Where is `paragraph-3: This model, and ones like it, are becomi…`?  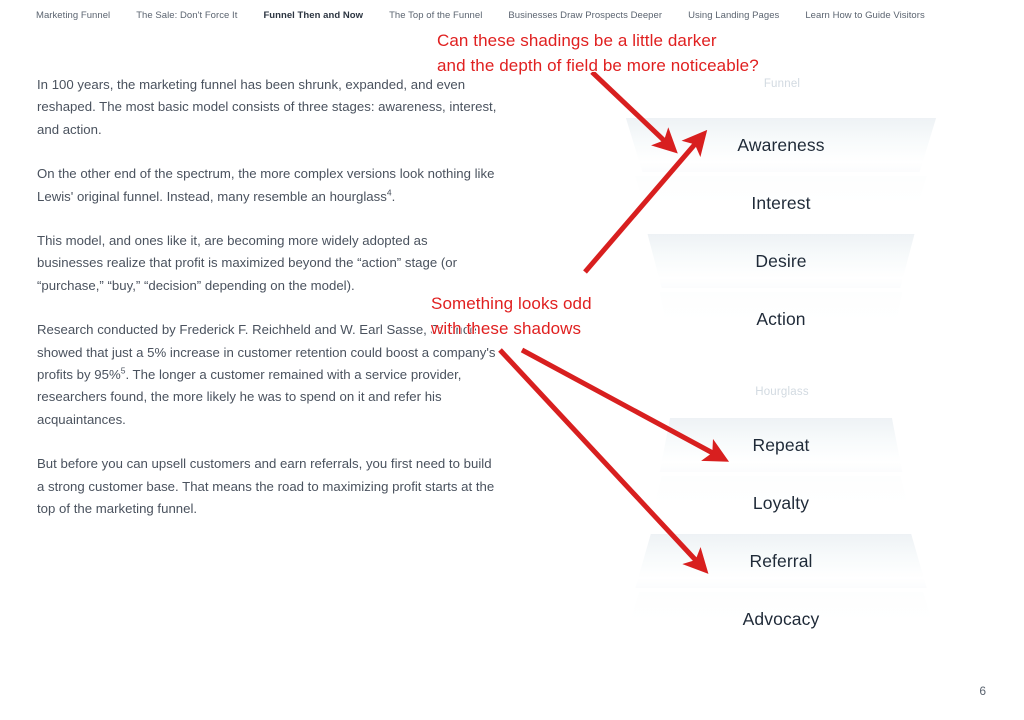
paragraph-3: This model, and ones like it, are becomi… is located at coordinates (247, 263).